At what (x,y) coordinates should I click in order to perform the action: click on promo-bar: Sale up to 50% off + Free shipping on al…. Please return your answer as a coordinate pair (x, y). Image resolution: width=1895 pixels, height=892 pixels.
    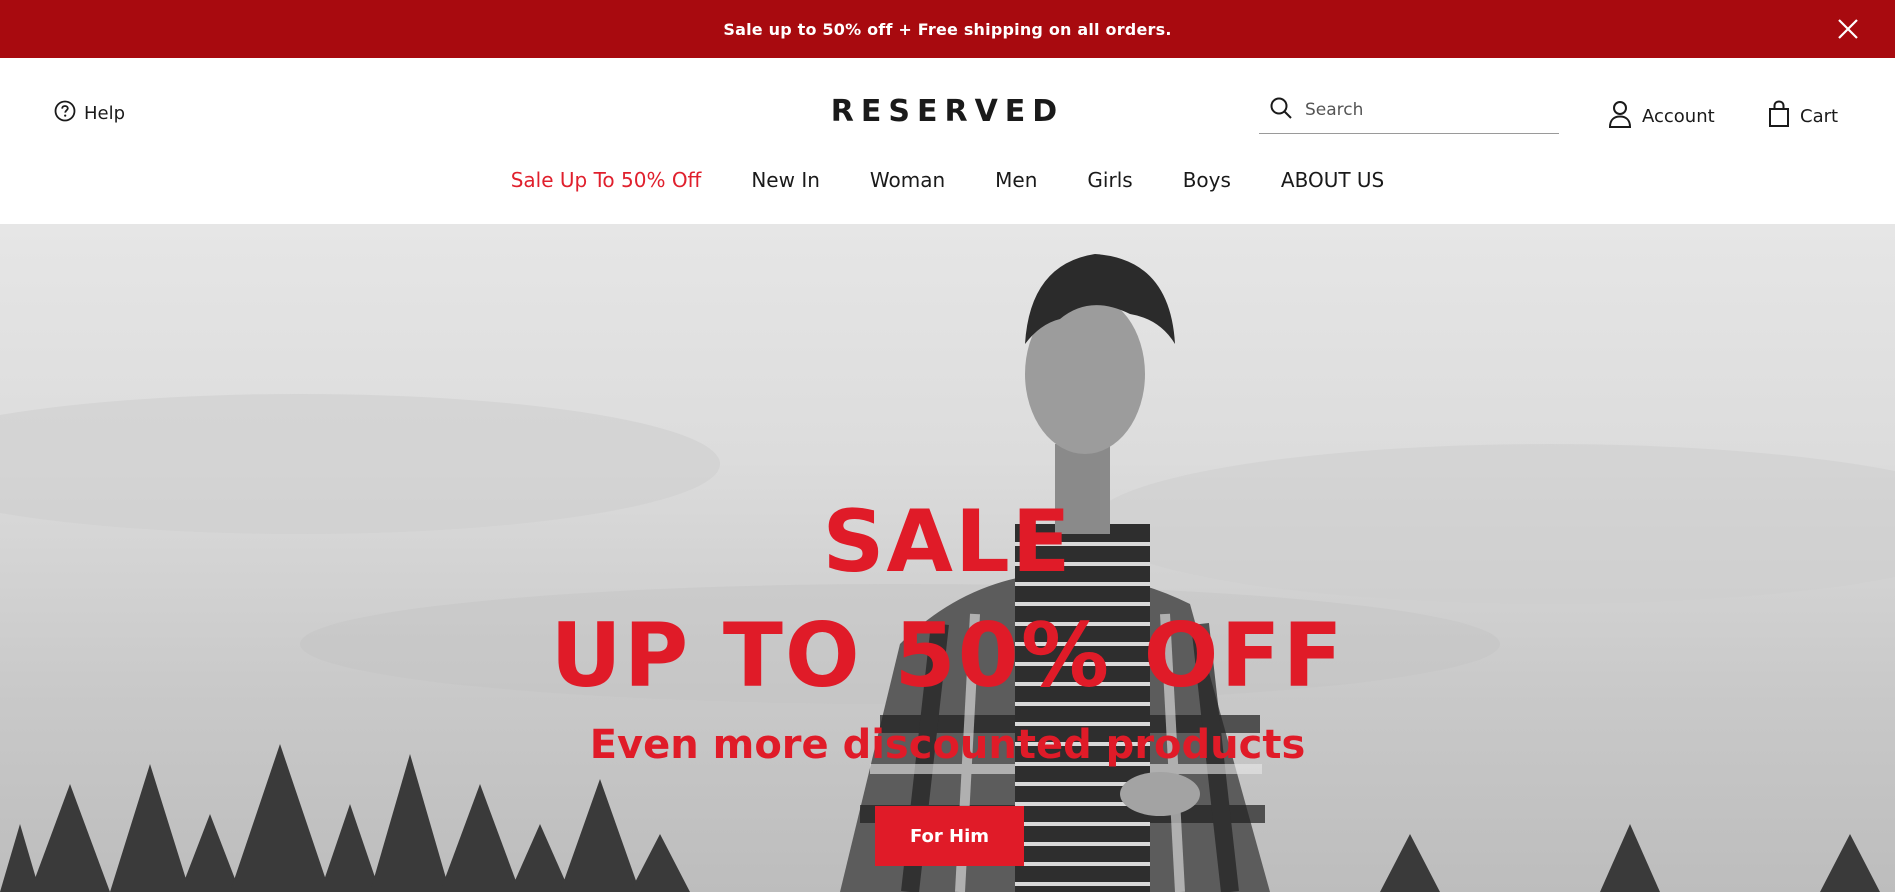
    Looking at the image, I should click on (947, 29).